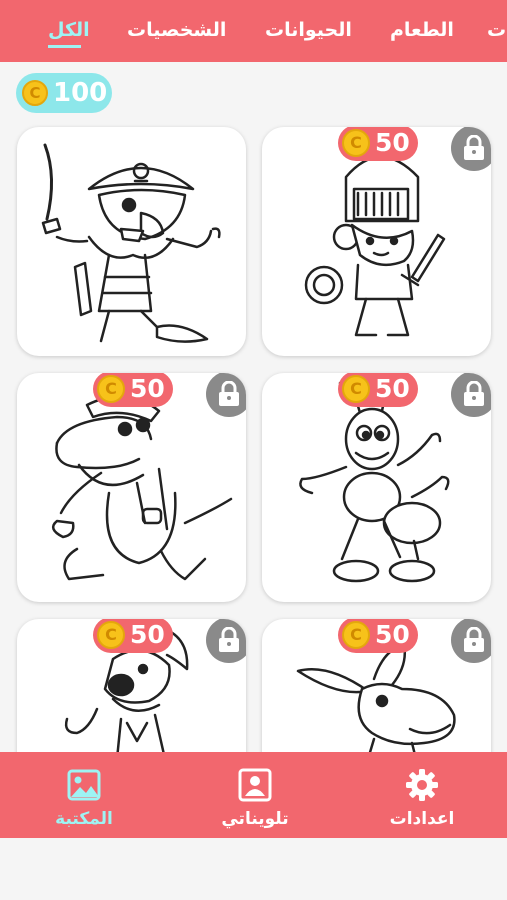 The height and width of the screenshot is (900, 507). What do you see at coordinates (253, 869) in the screenshot?
I see `bottom-spacer` at bounding box center [253, 869].